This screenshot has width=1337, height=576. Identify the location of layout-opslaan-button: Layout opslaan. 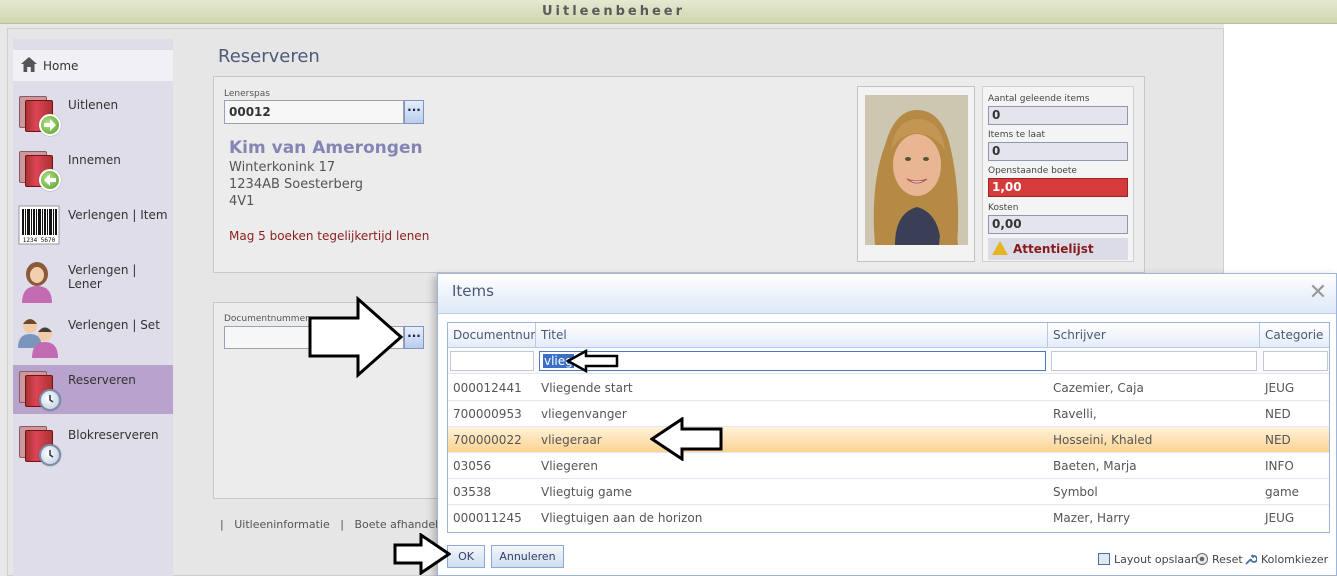
(1148, 559).